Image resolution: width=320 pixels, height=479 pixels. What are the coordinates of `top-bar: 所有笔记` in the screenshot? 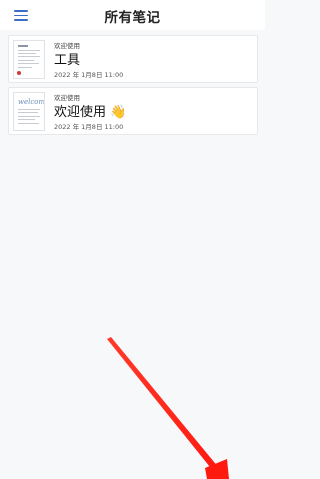 It's located at (132, 15).